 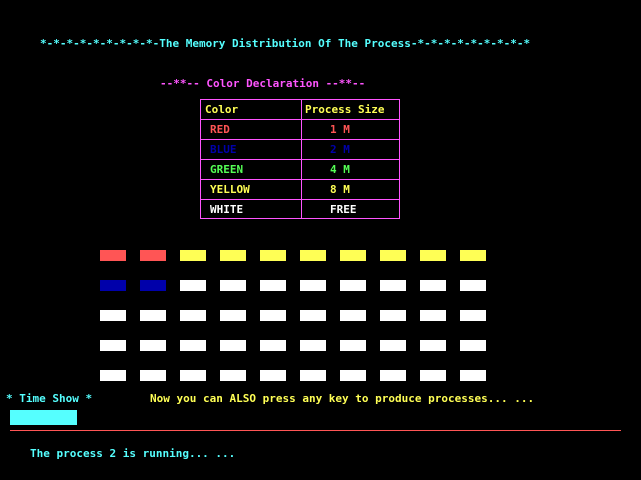 I want to click on legend-row-name: BLUE, so click(x=223, y=149).